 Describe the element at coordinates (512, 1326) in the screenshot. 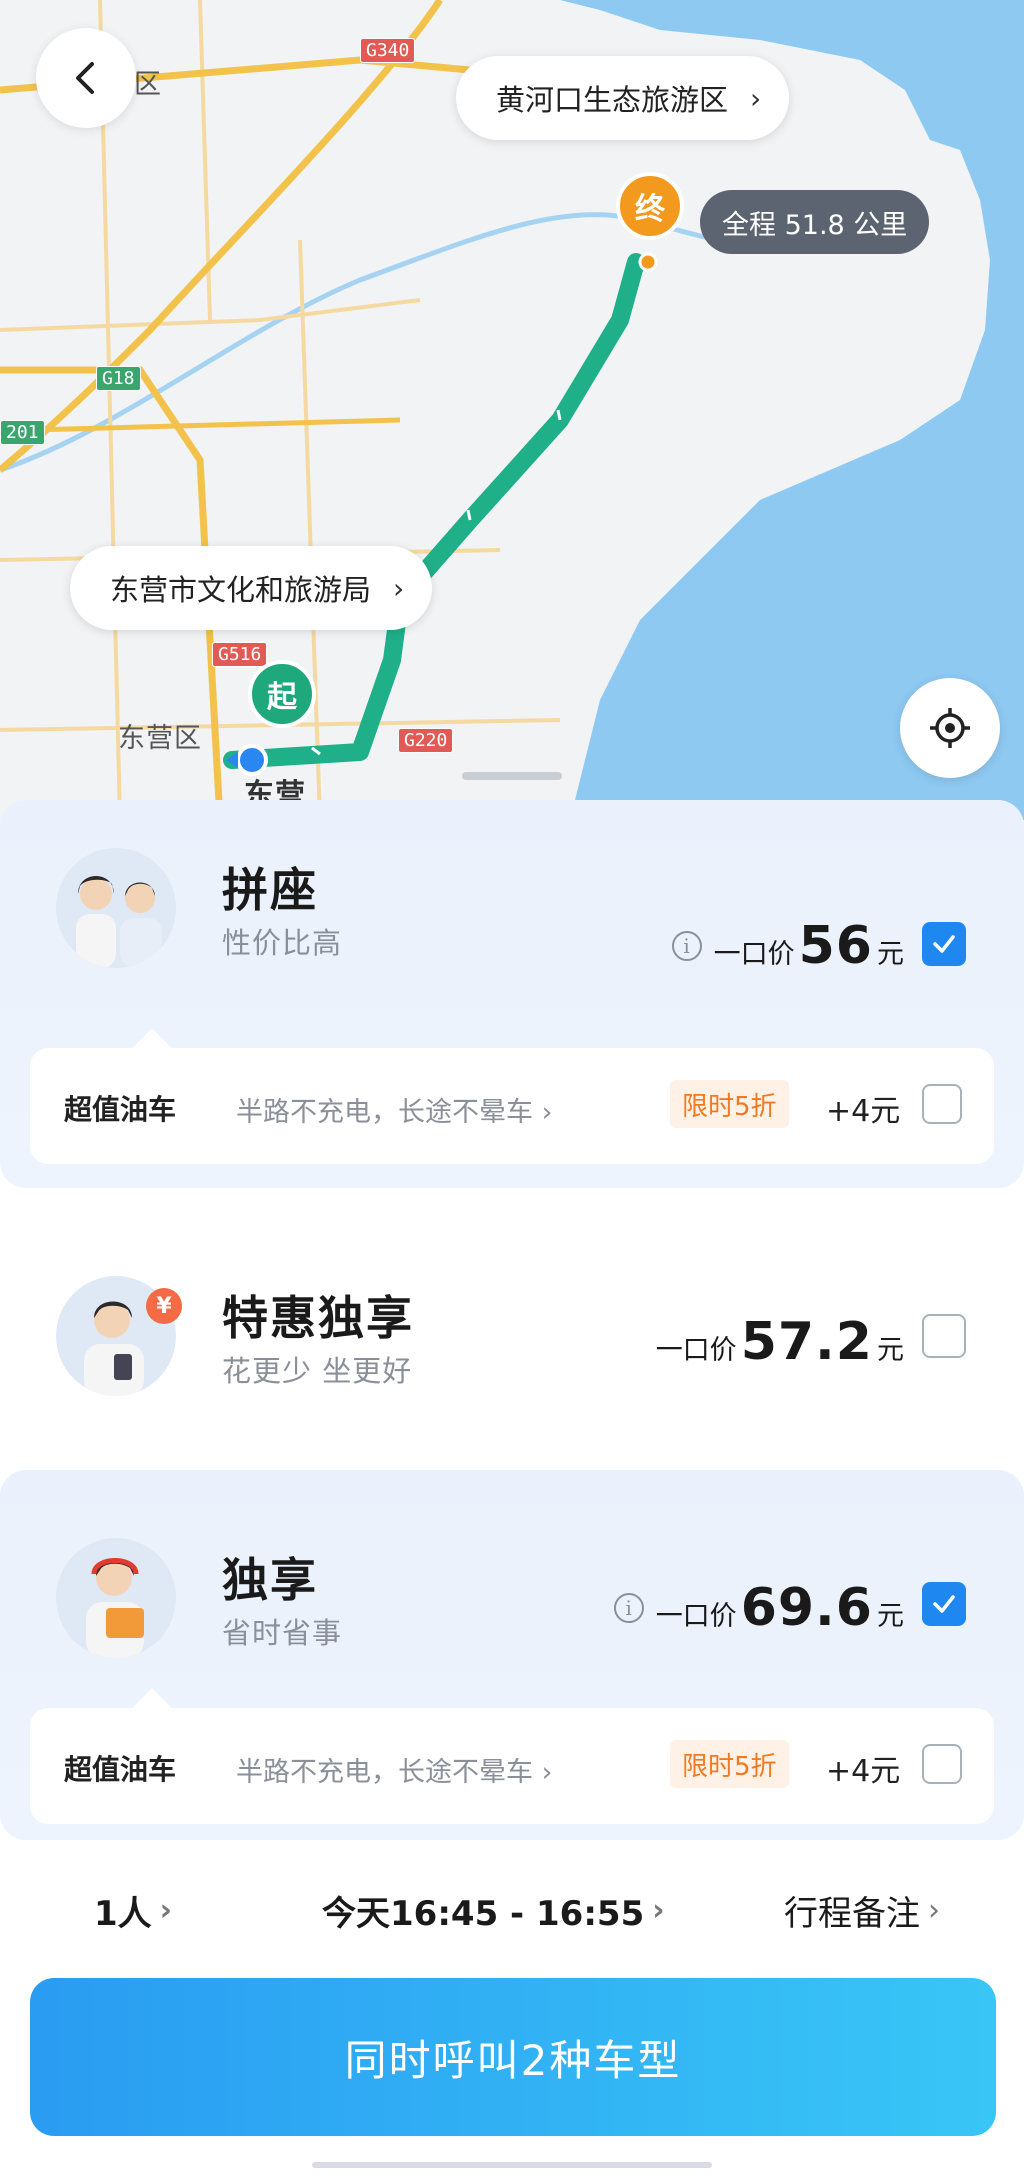

I see `ride-card-discount-private: ¥ 特惠独享 花更少 坐更好 一口价 57.2 元` at that location.